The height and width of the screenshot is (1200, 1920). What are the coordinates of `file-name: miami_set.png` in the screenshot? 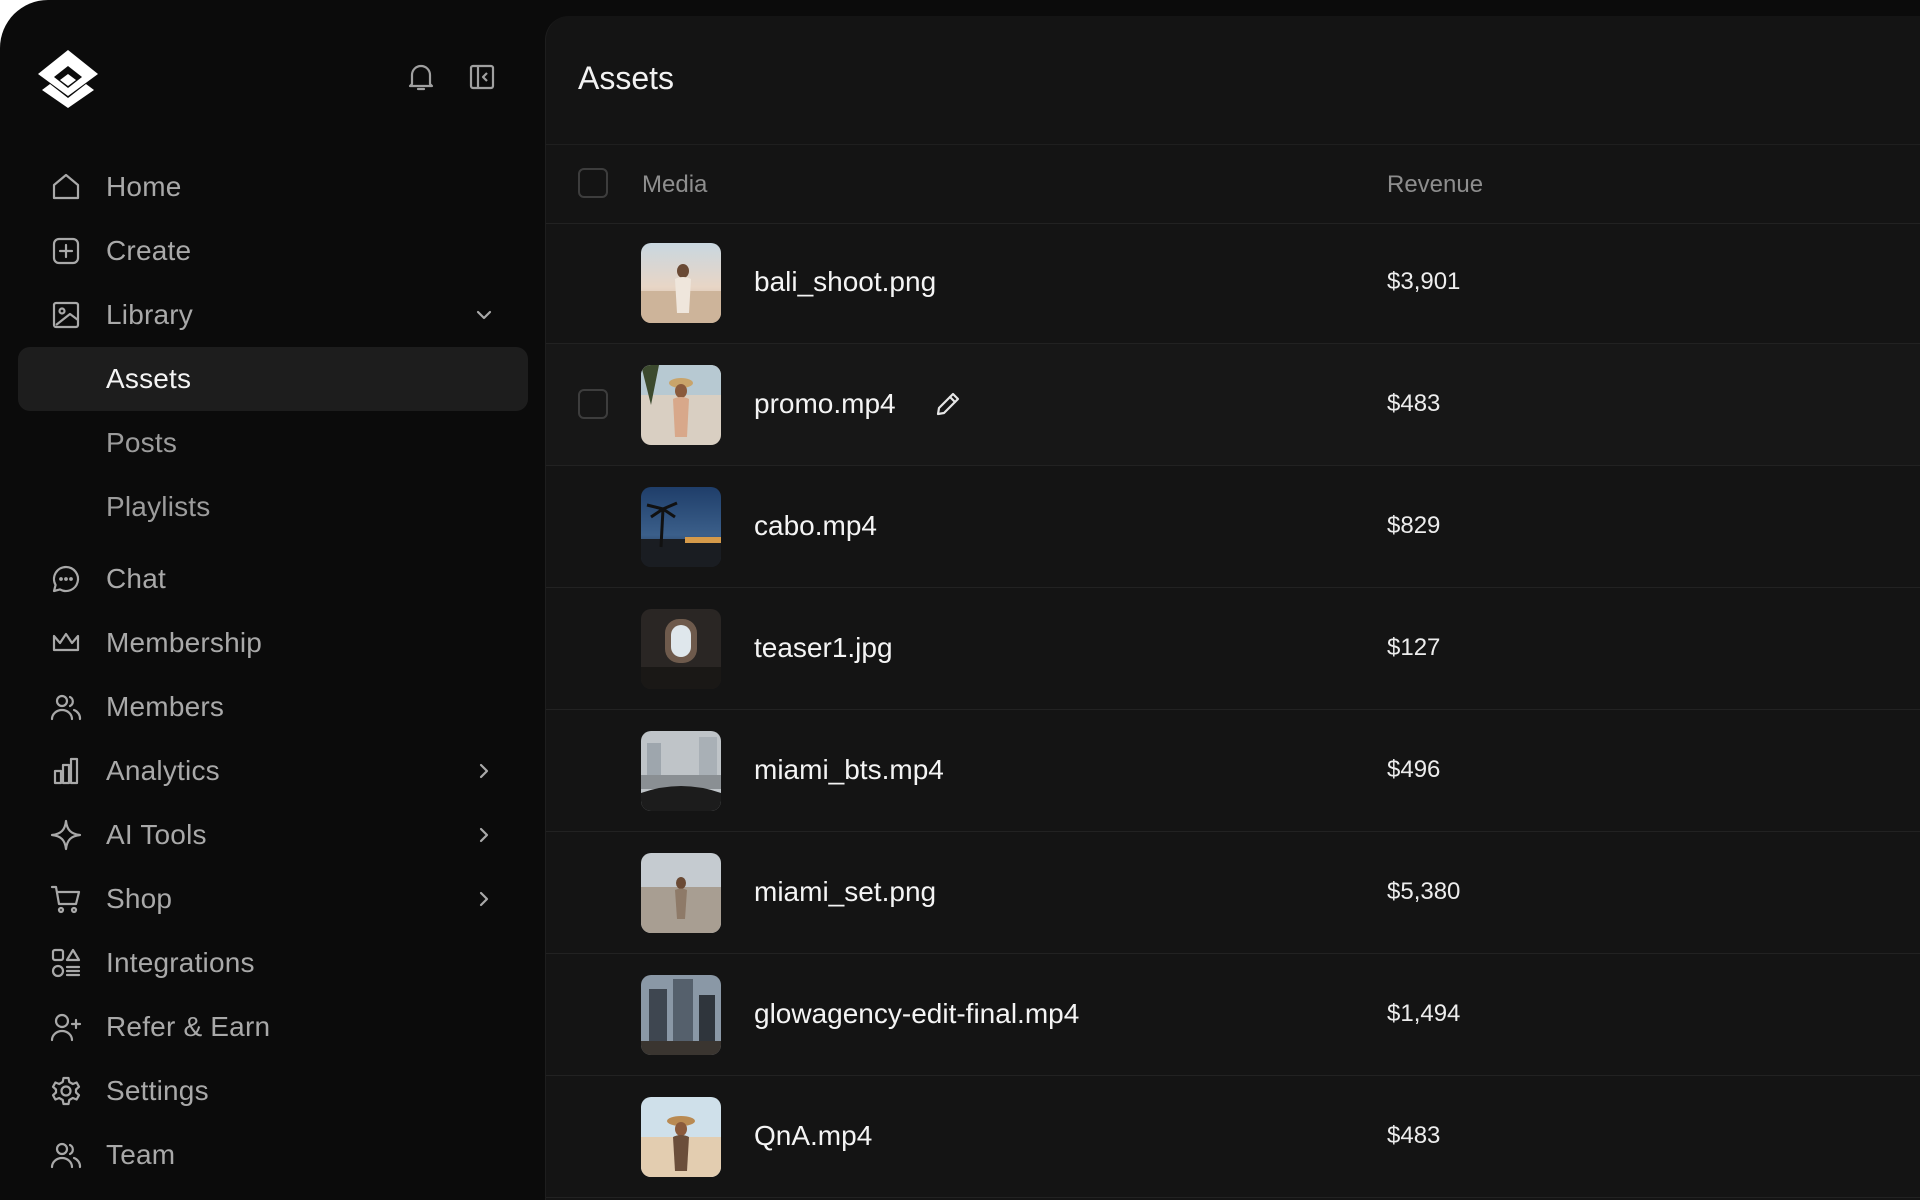 It's located at (845, 892).